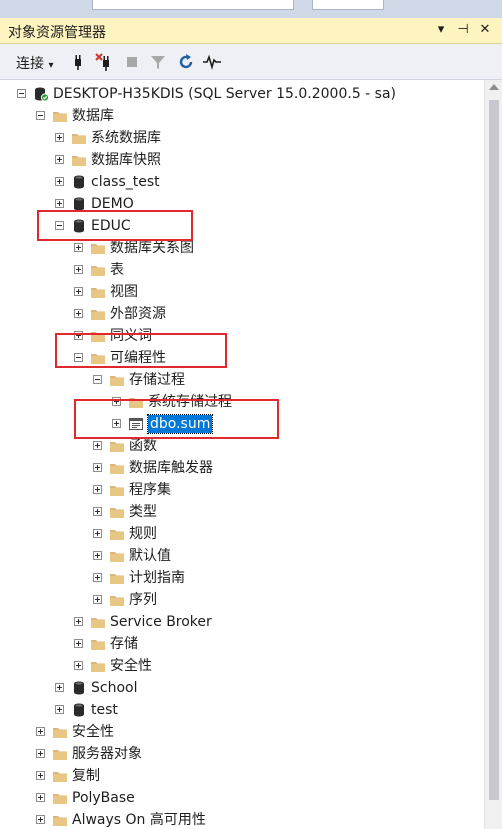 Image resolution: width=502 pixels, height=829 pixels. I want to click on tree-node: 数据库关系图, so click(242, 248).